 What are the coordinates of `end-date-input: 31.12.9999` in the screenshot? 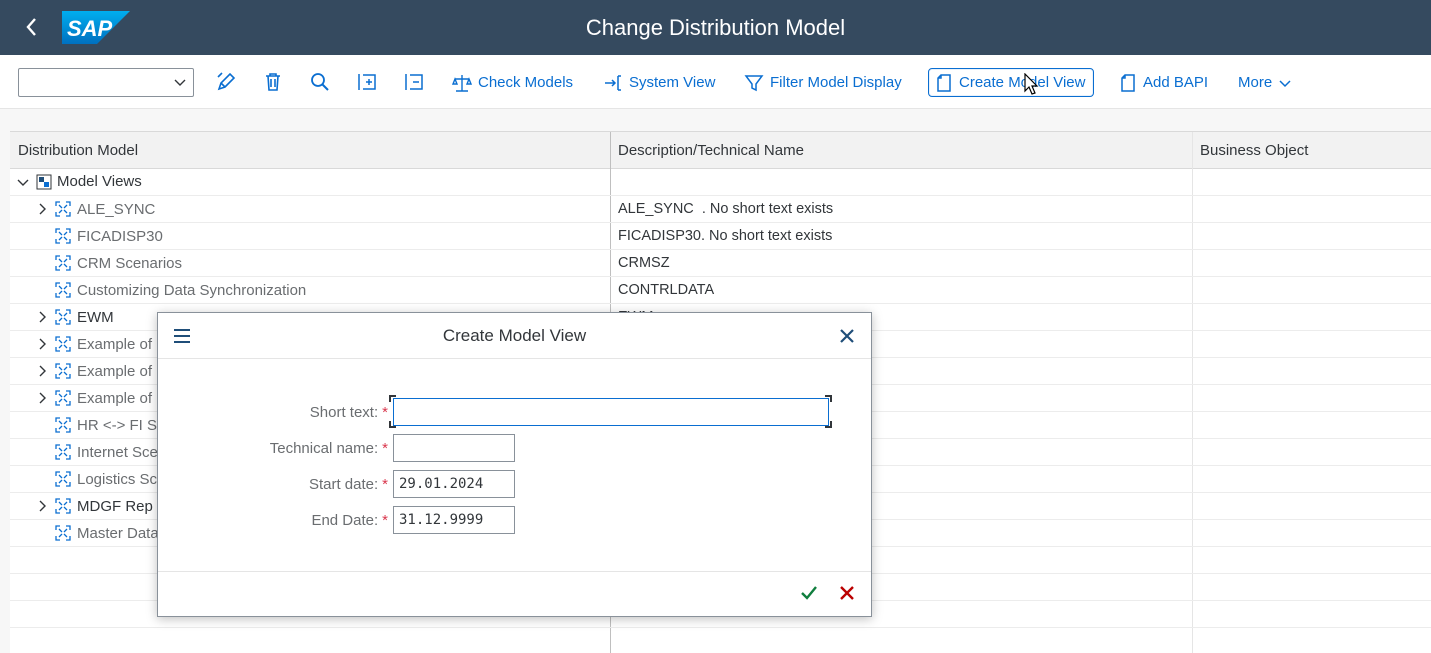 It's located at (454, 520).